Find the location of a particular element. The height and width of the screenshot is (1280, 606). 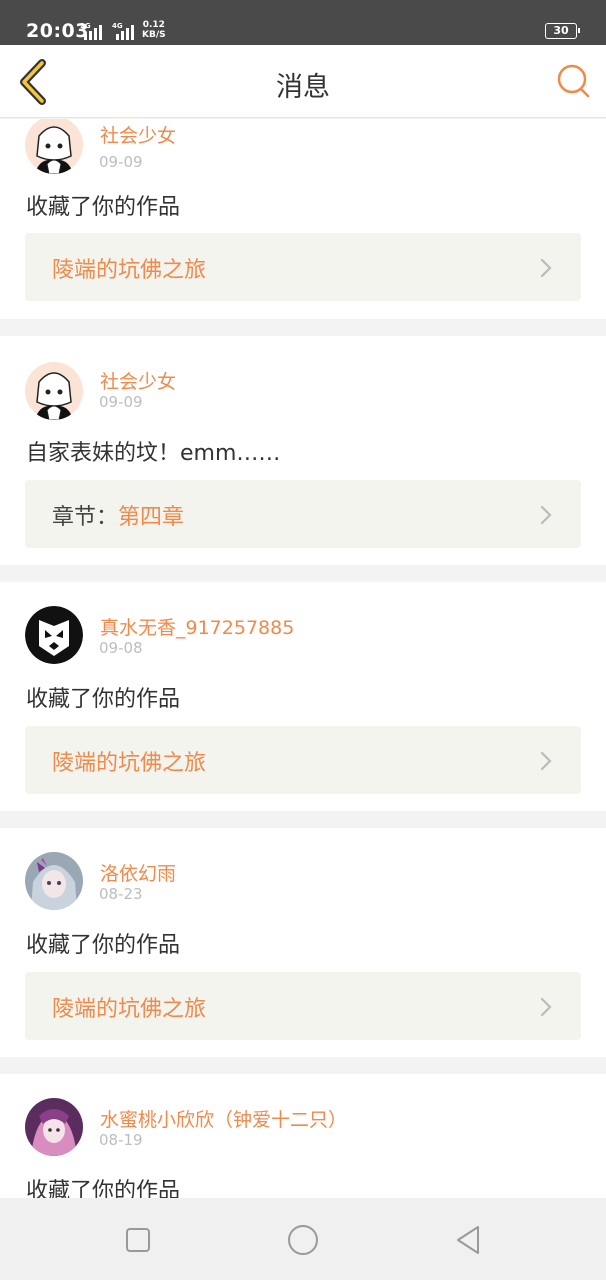

username: 水蜜桃小欣欣（钟爱十二只） is located at coordinates (223, 1118).